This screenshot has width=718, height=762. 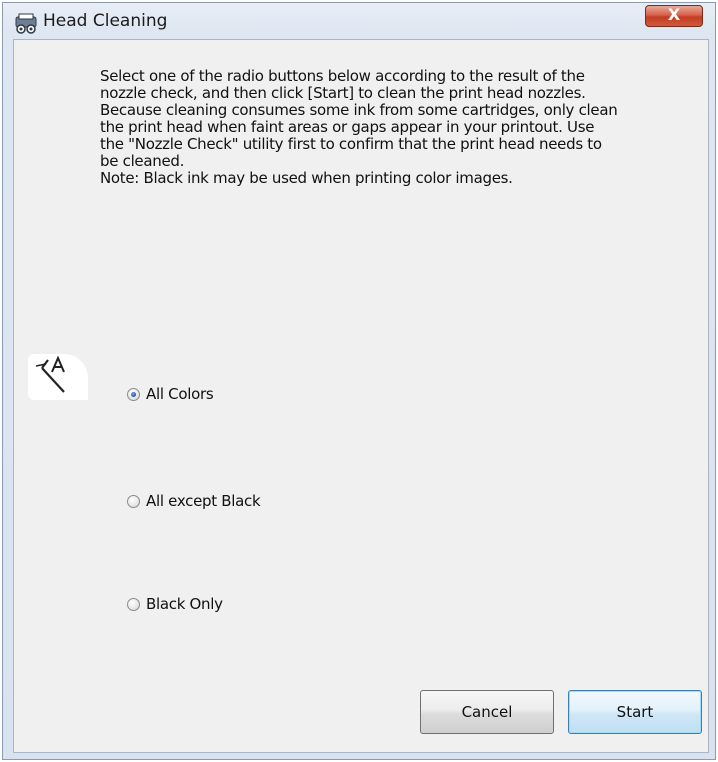 I want to click on radio-black-only: Black Only, so click(x=175, y=604).